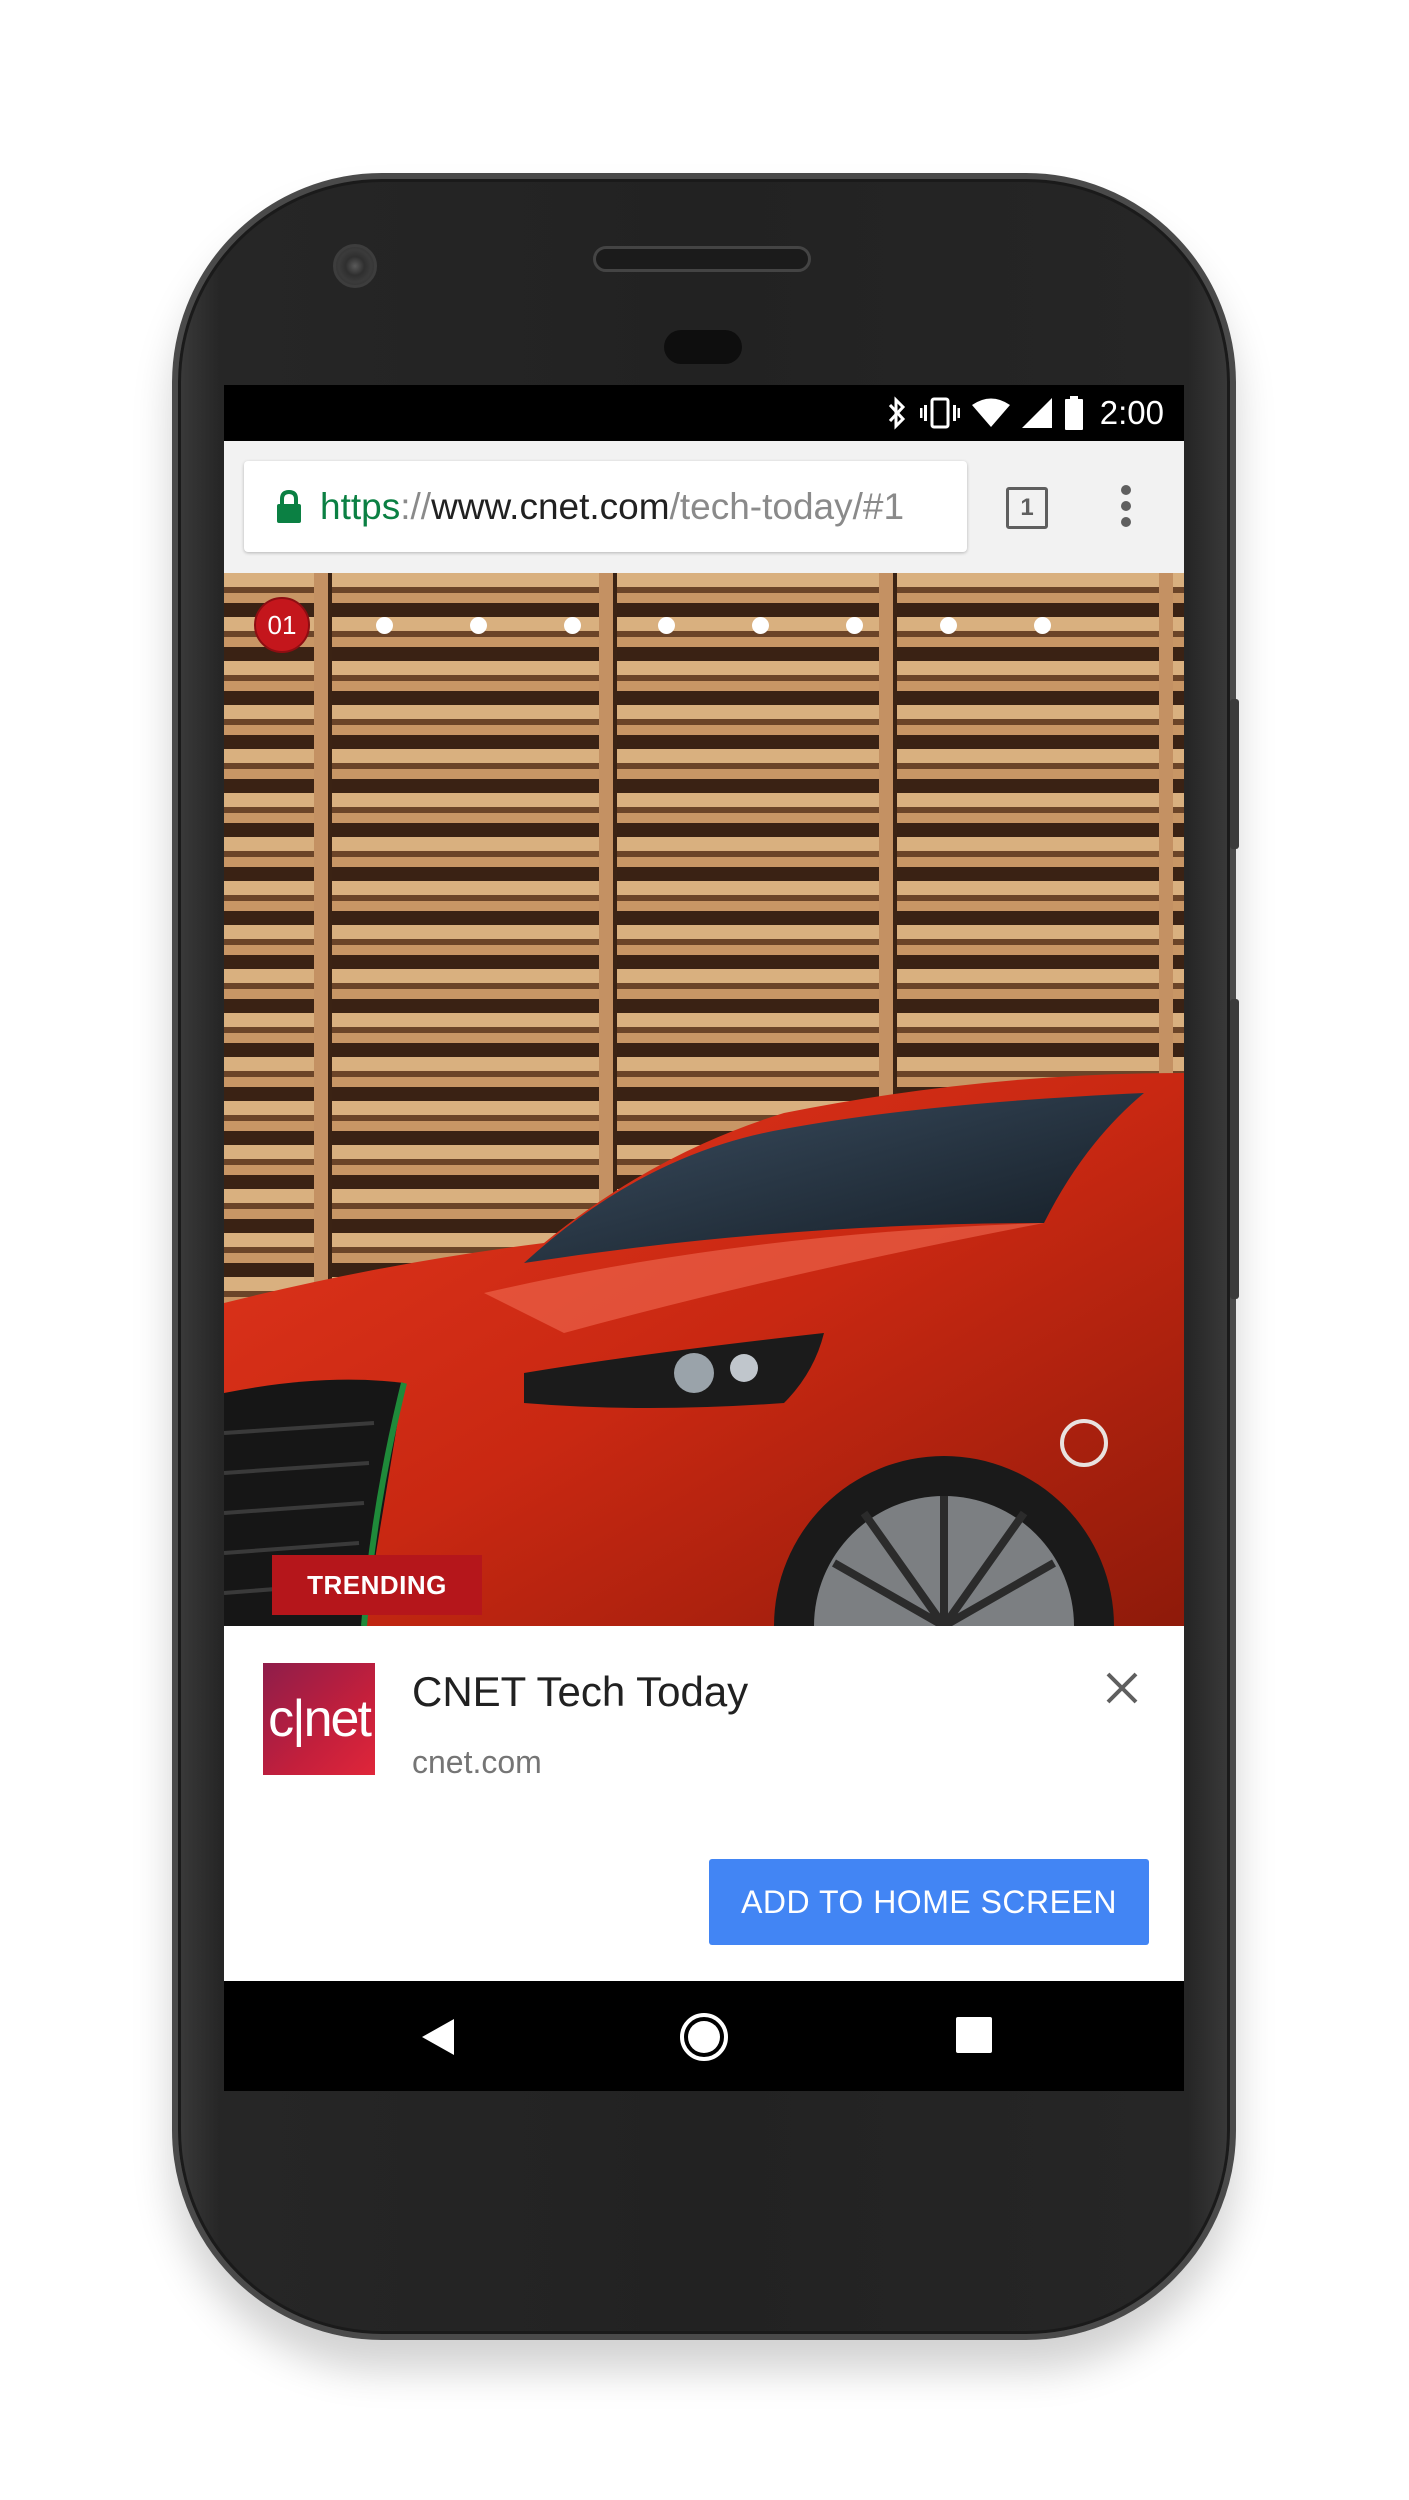  Describe the element at coordinates (990, 412) in the screenshot. I see `wifi-icon` at that location.